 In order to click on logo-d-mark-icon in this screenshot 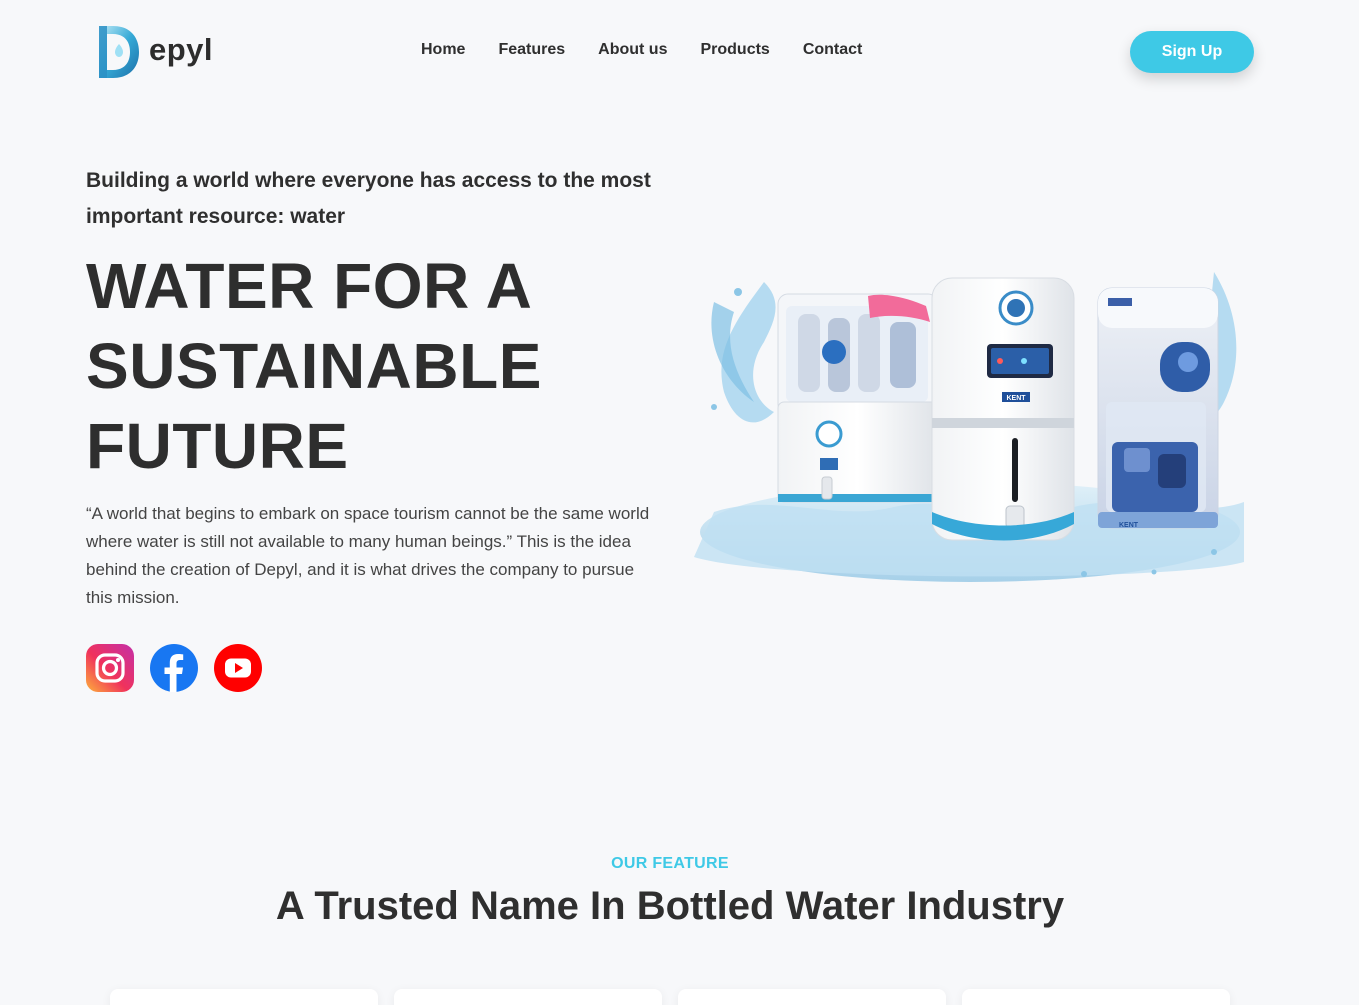, I will do `click(119, 52)`.